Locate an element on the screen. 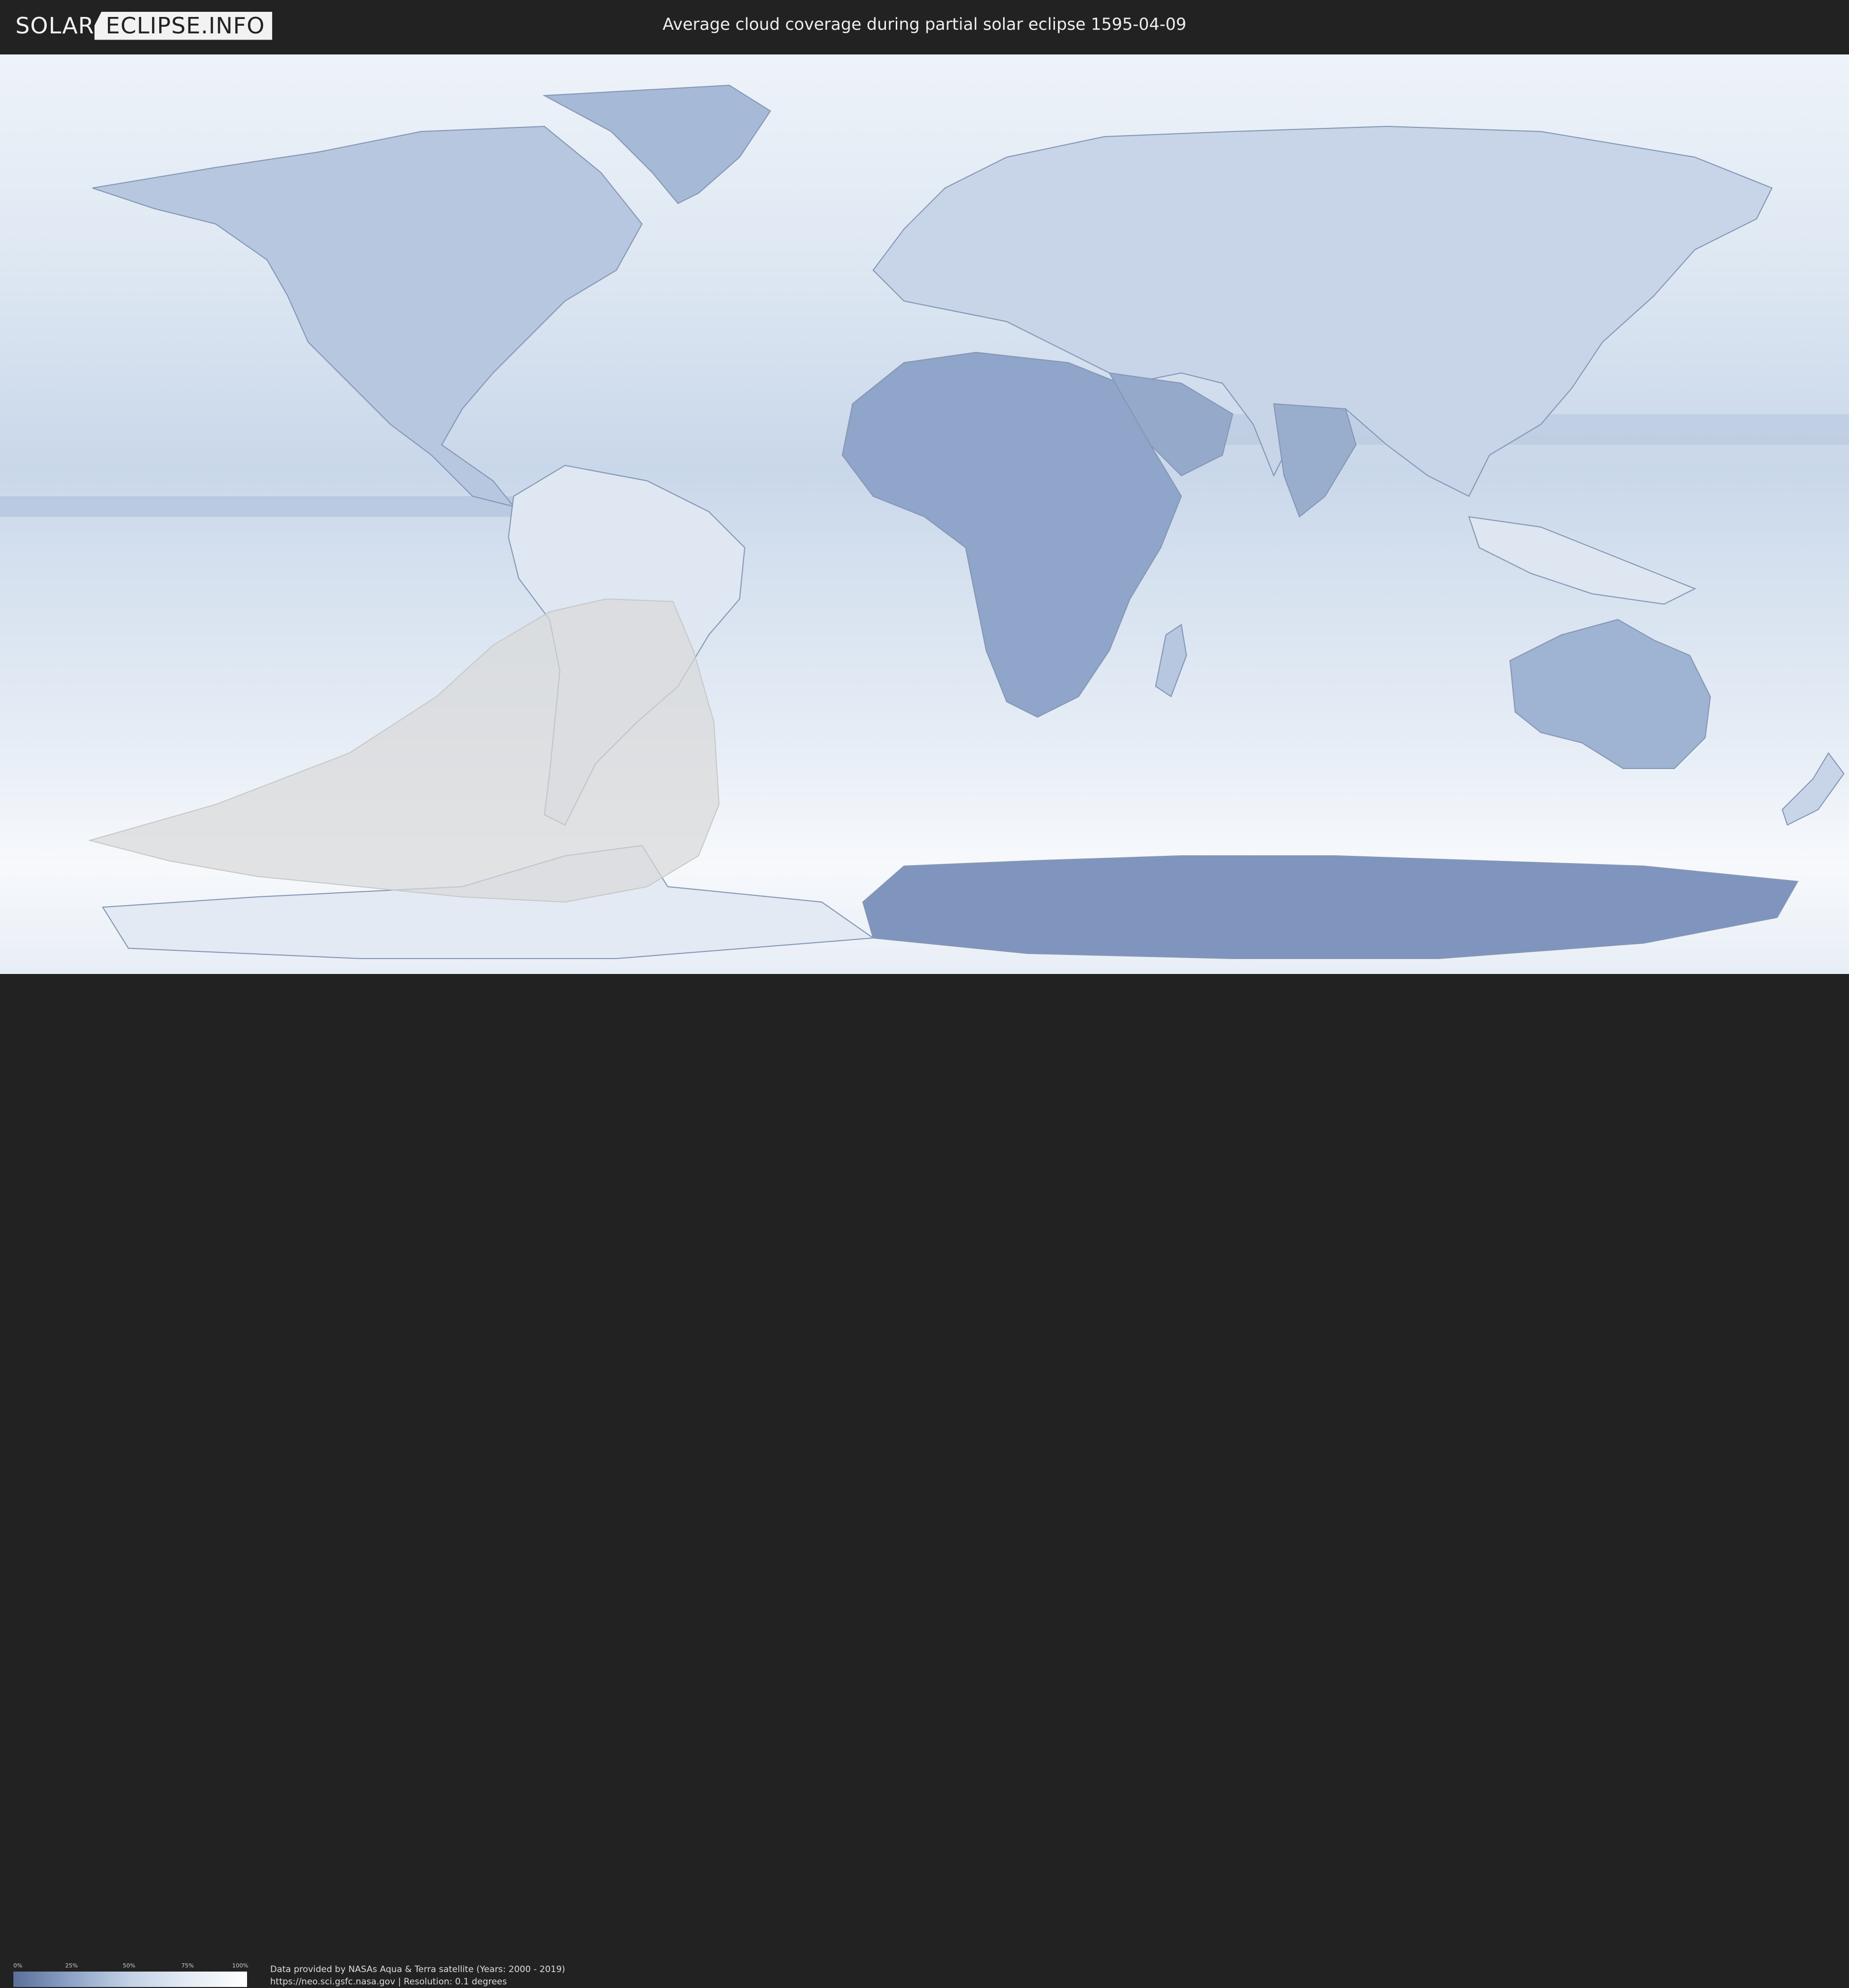 This screenshot has height=1988, width=1849. cloud-coverage-legend: 0% 25% 50% 75% 100% is located at coordinates (131, 1975).